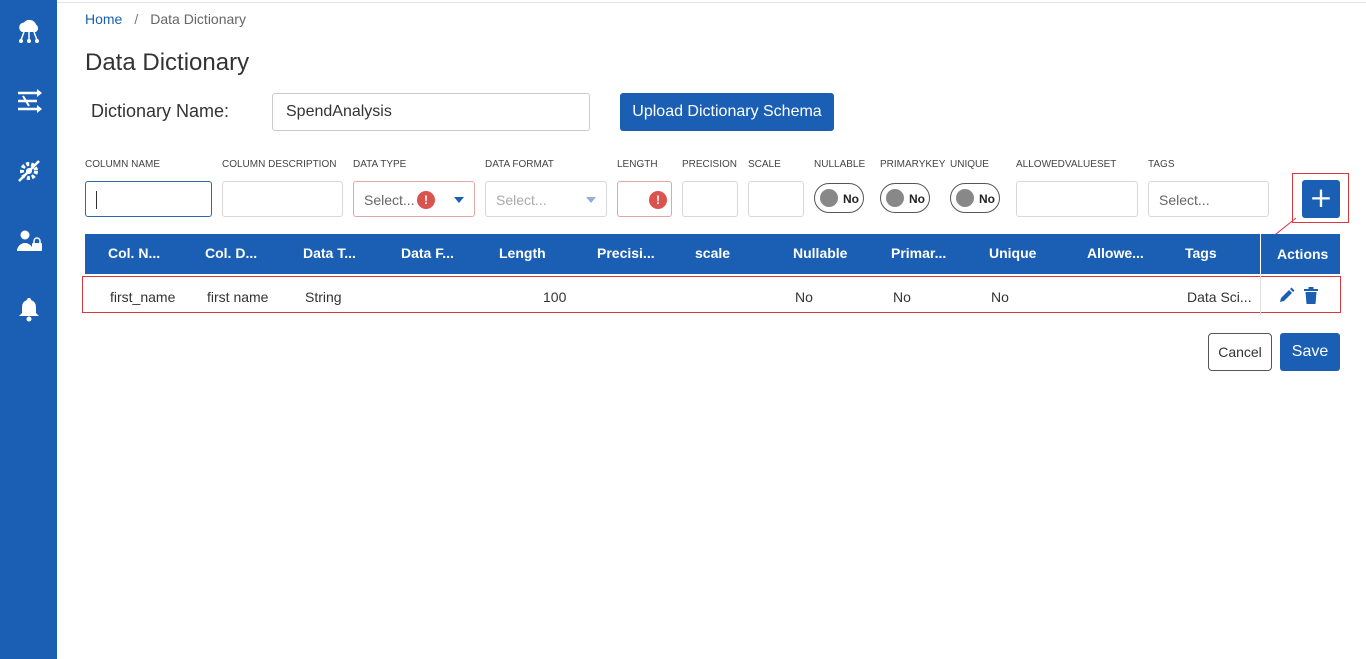 This screenshot has width=1366, height=659. What do you see at coordinates (522, 253) in the screenshot?
I see `header-length: Length` at bounding box center [522, 253].